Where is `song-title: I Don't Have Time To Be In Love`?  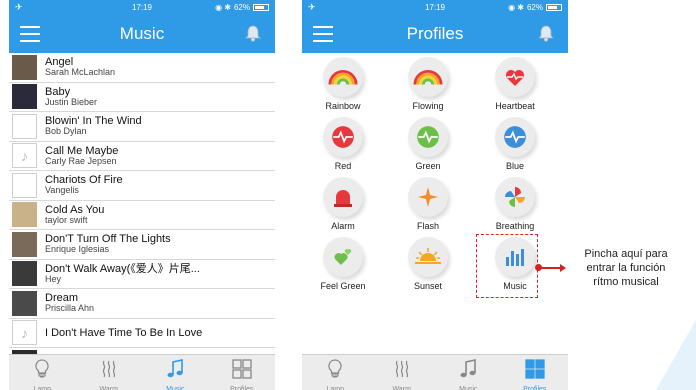
song-title: I Don't Have Time To Be In Love is located at coordinates (124, 332).